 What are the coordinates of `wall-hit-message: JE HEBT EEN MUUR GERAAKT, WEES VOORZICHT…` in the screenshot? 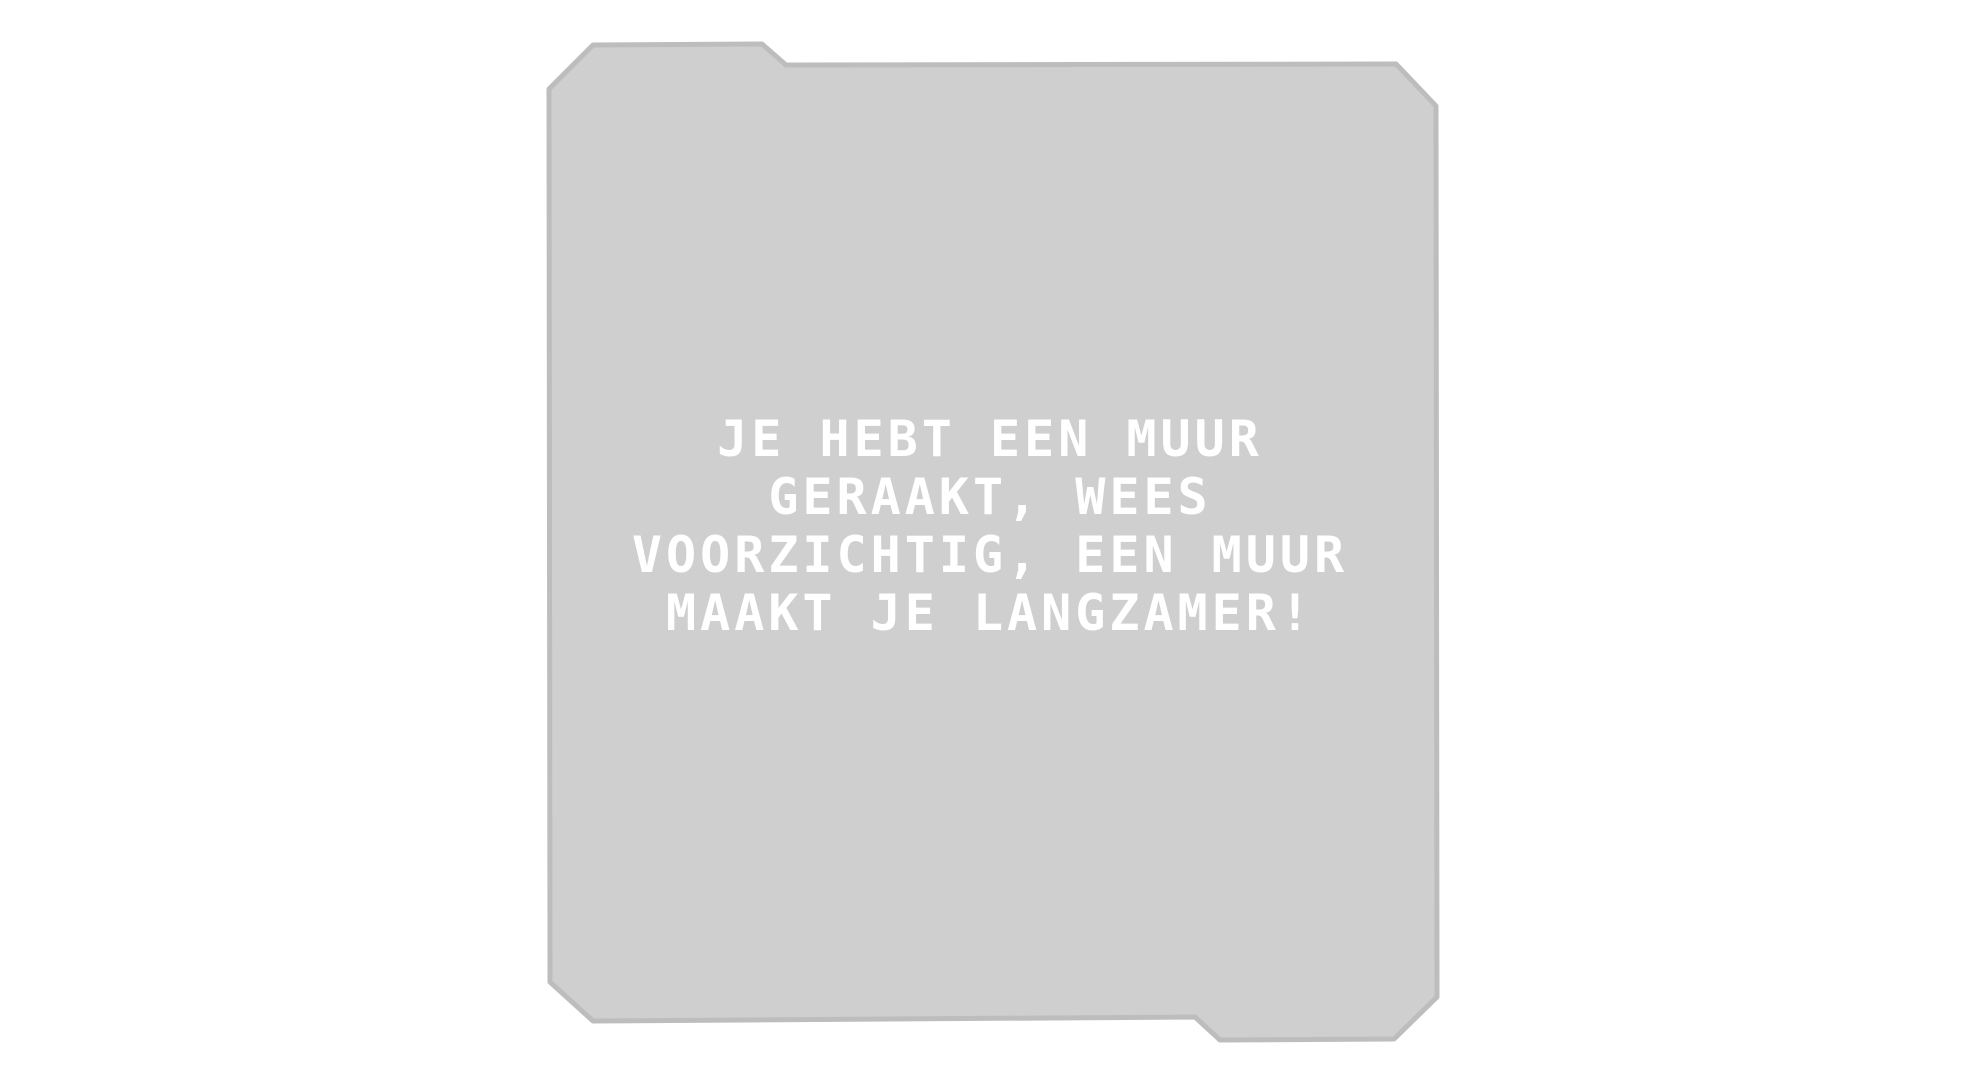 It's located at (990, 526).